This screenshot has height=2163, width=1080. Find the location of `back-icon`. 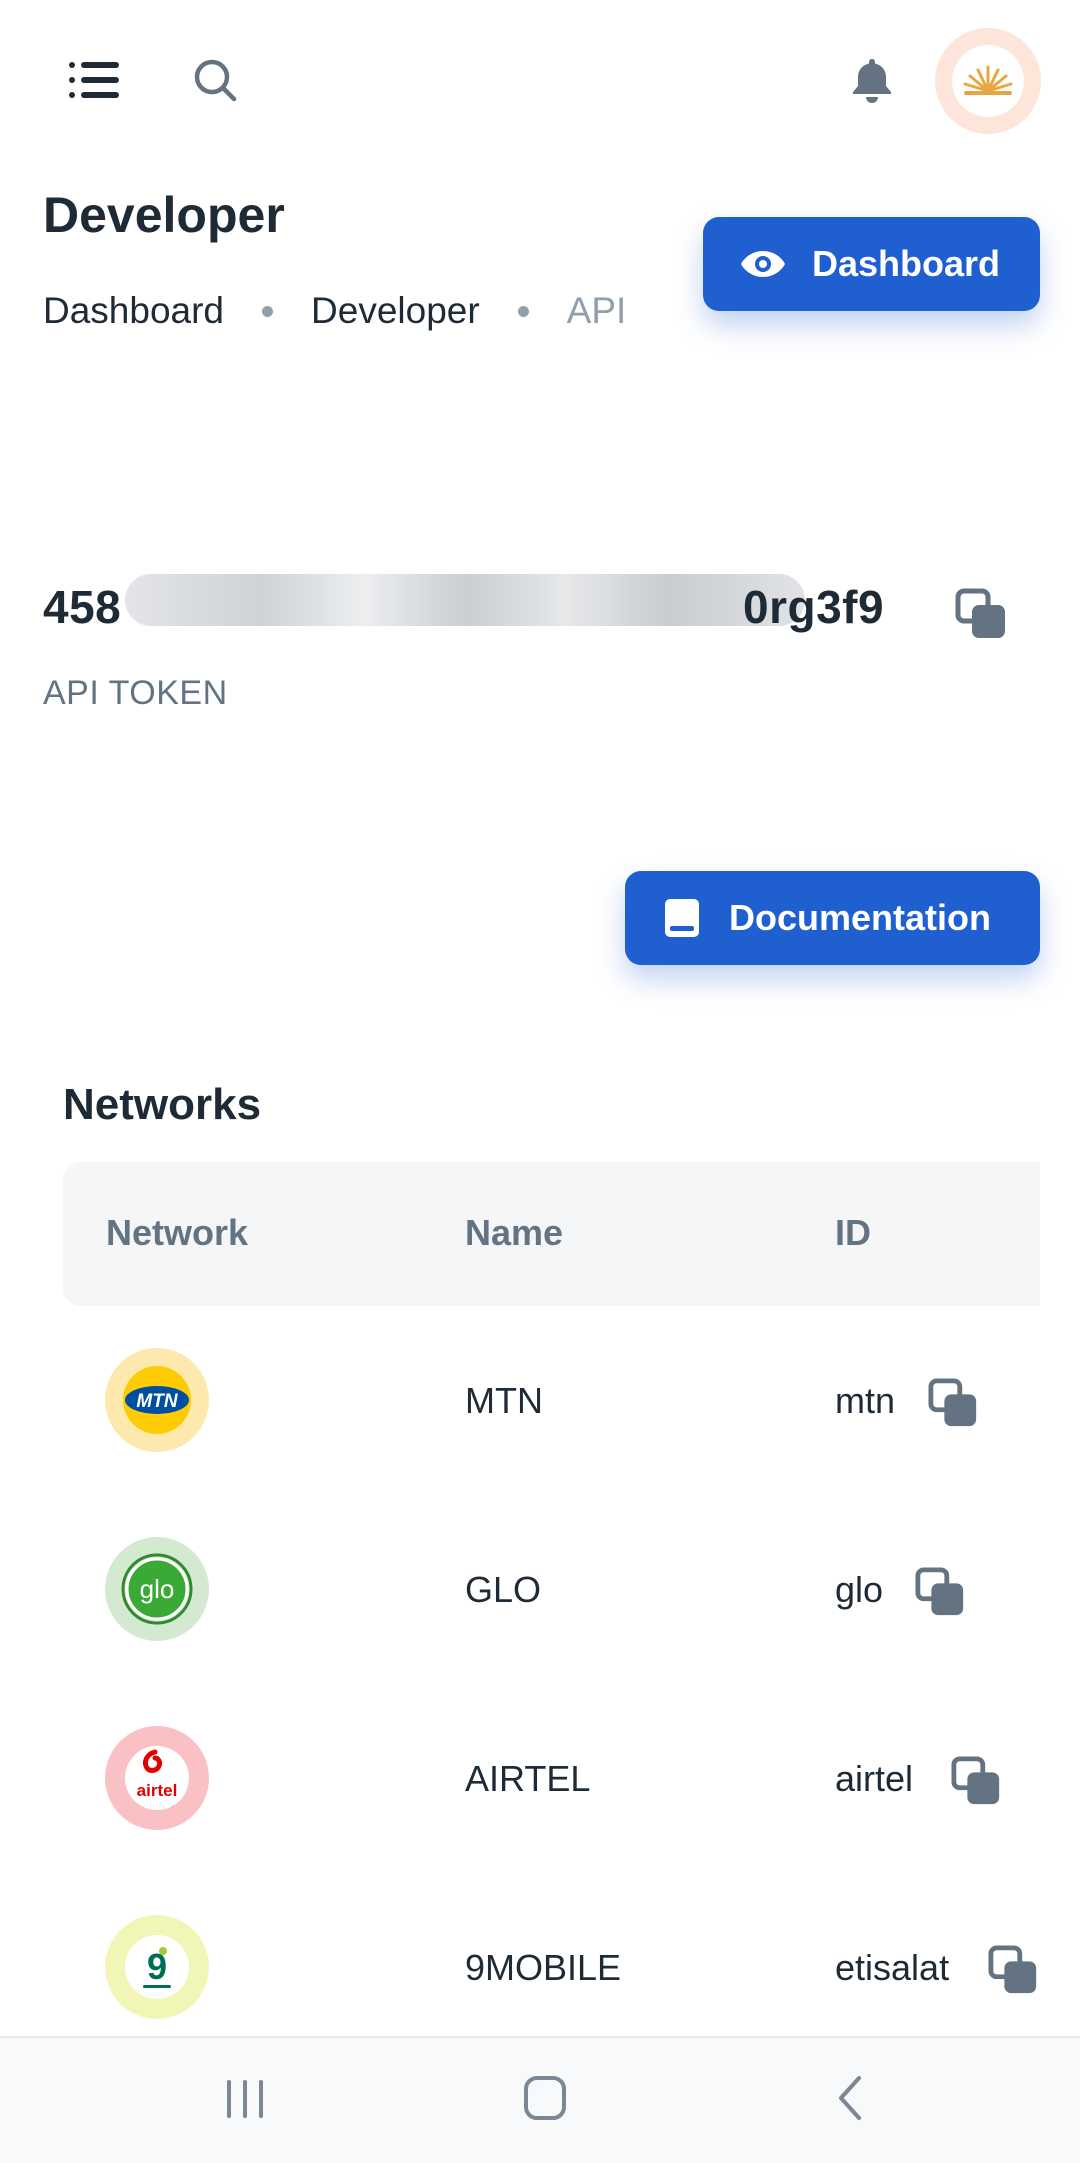

back-icon is located at coordinates (850, 2098).